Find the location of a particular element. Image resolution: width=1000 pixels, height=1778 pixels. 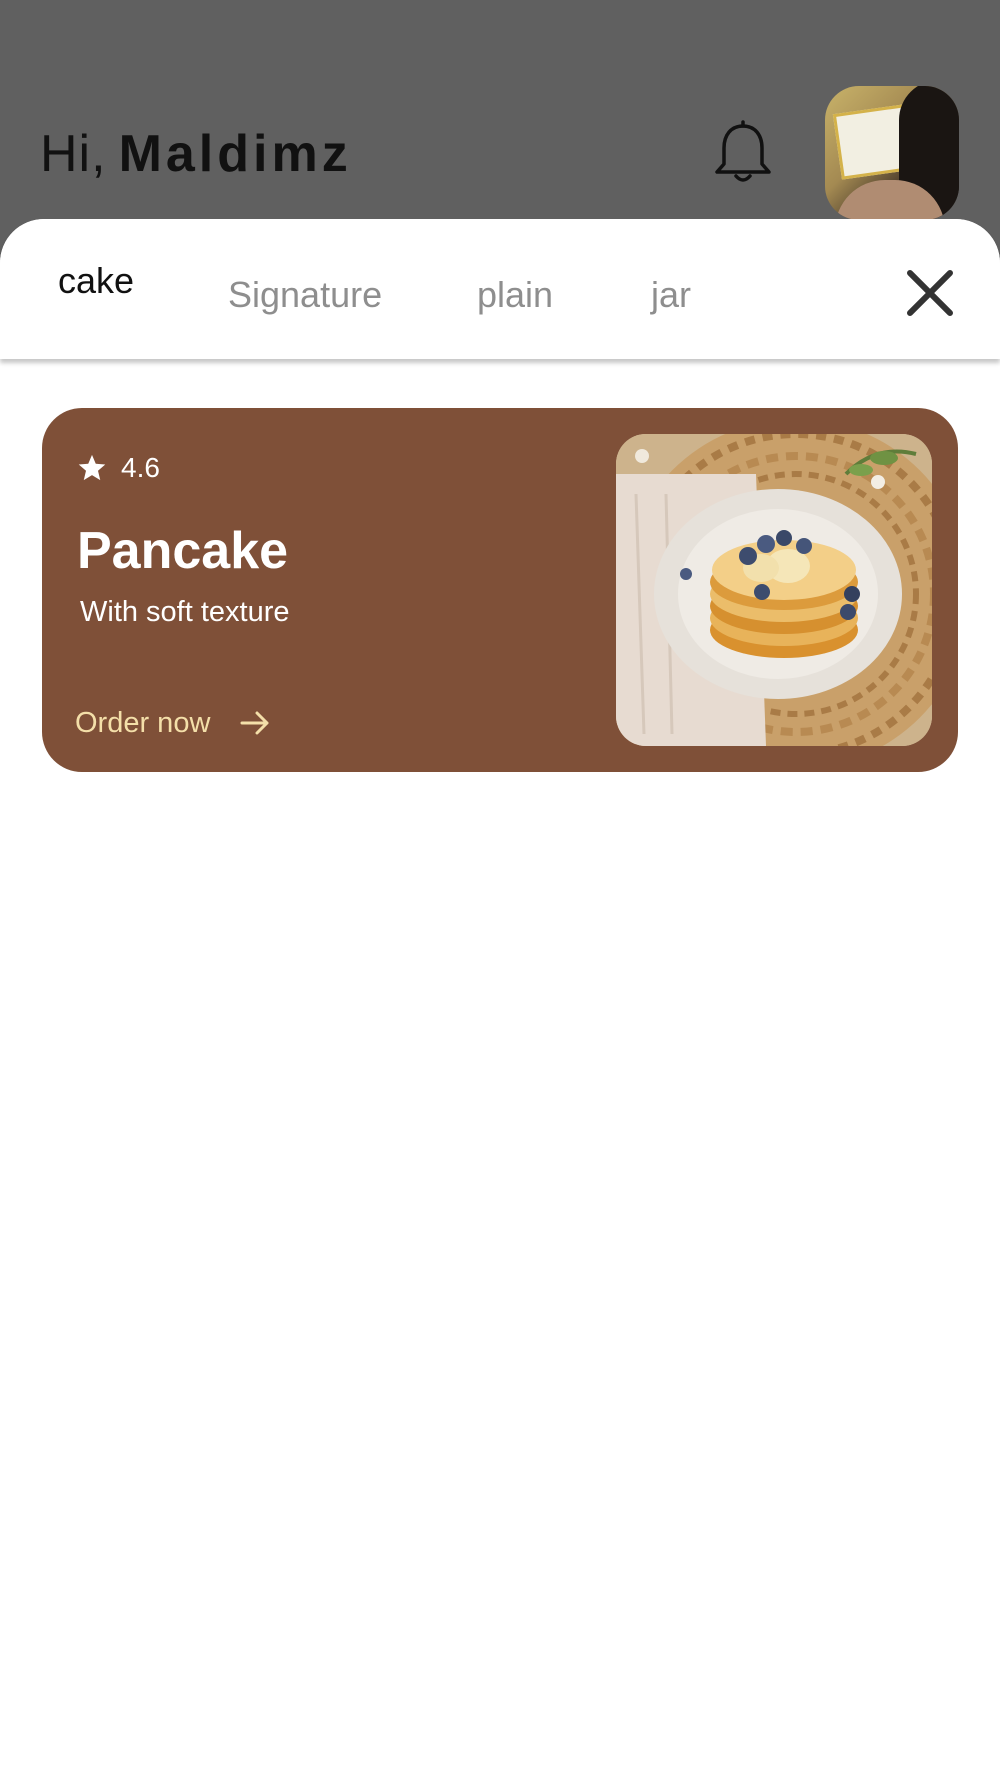

avatar is located at coordinates (892, 153).